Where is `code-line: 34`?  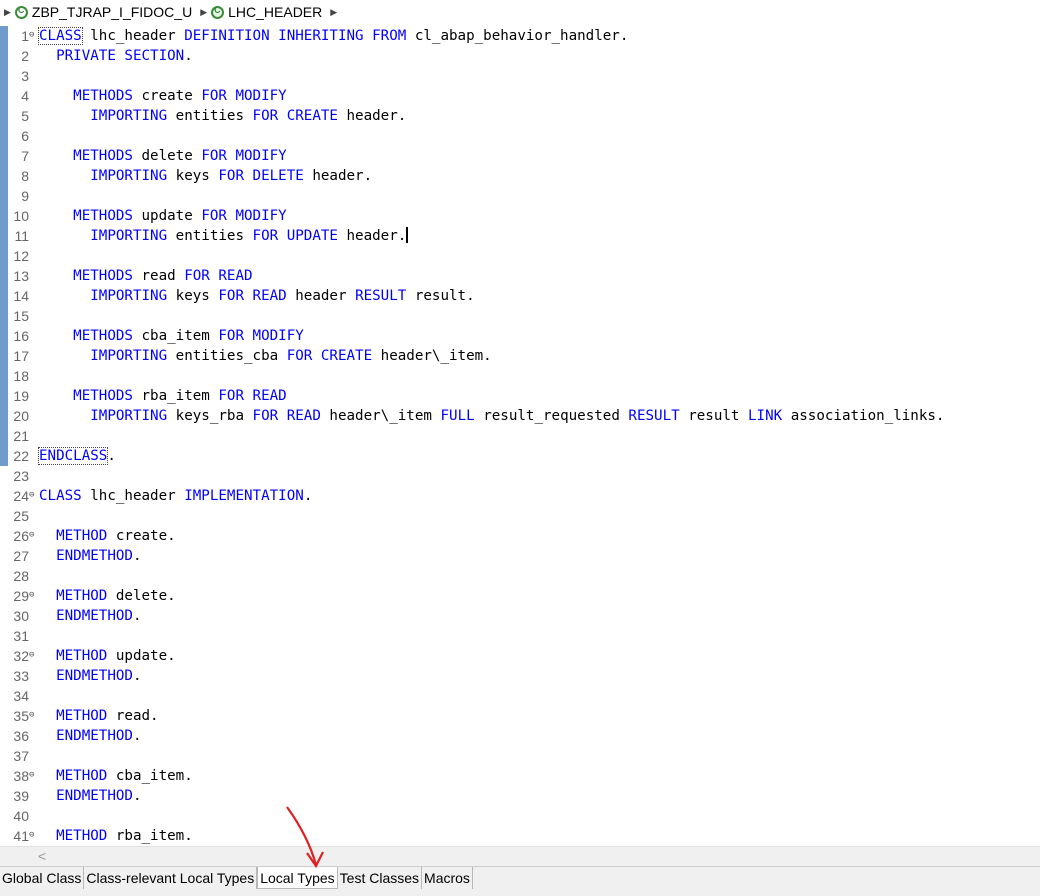
code-line: 34 is located at coordinates (520, 696).